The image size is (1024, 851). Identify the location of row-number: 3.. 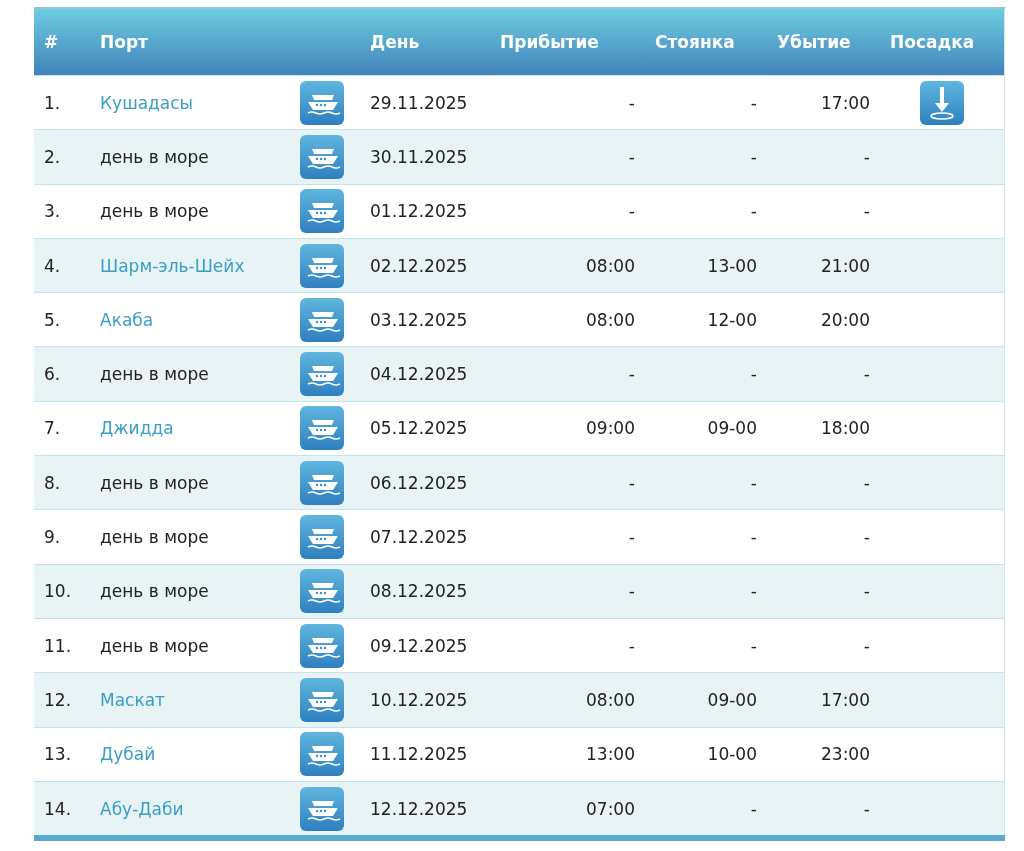
(52, 211).